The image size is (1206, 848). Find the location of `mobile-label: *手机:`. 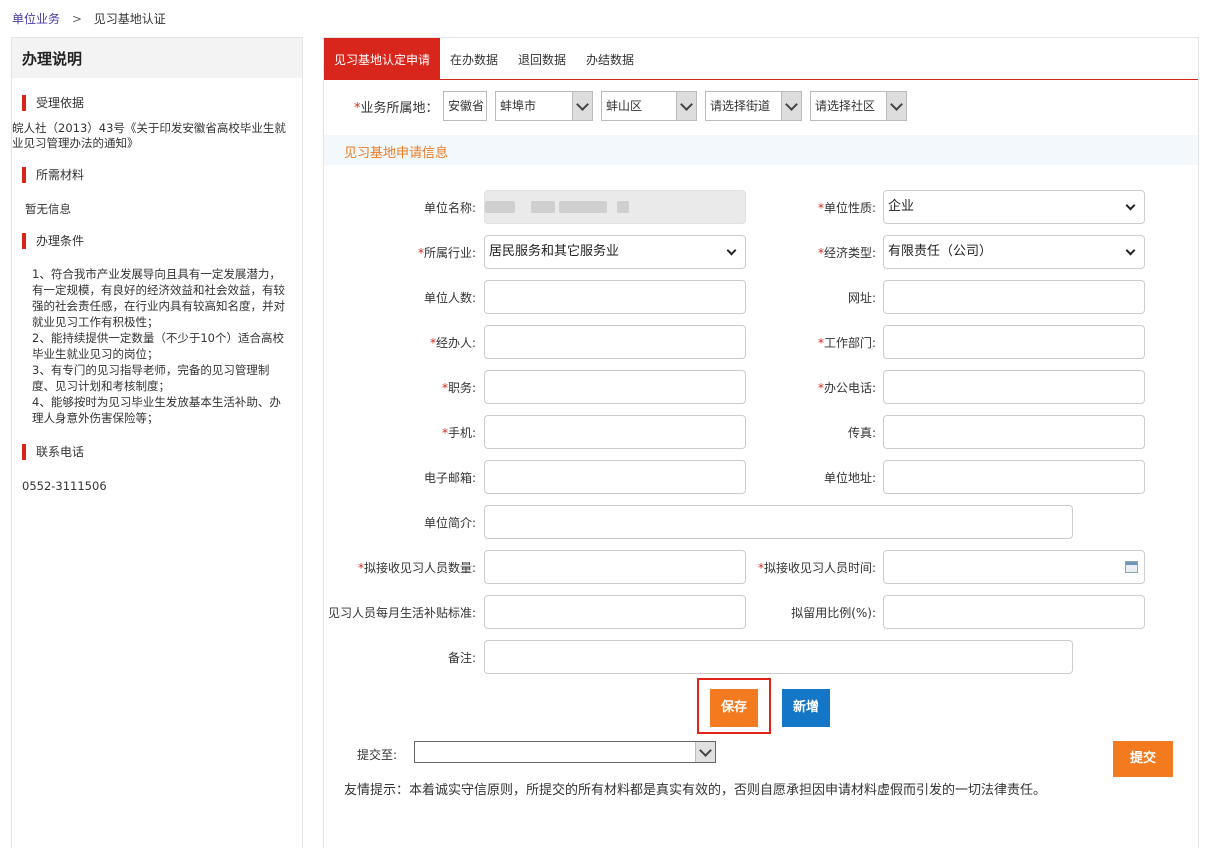

mobile-label: *手机: is located at coordinates (458, 433).